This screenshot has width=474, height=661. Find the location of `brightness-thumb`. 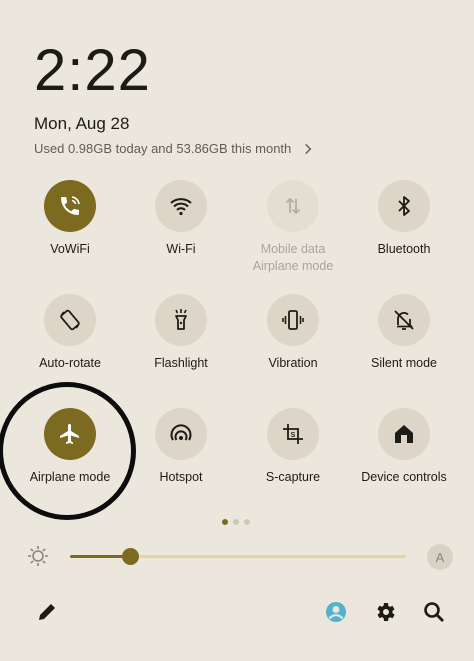

brightness-thumb is located at coordinates (131, 556).